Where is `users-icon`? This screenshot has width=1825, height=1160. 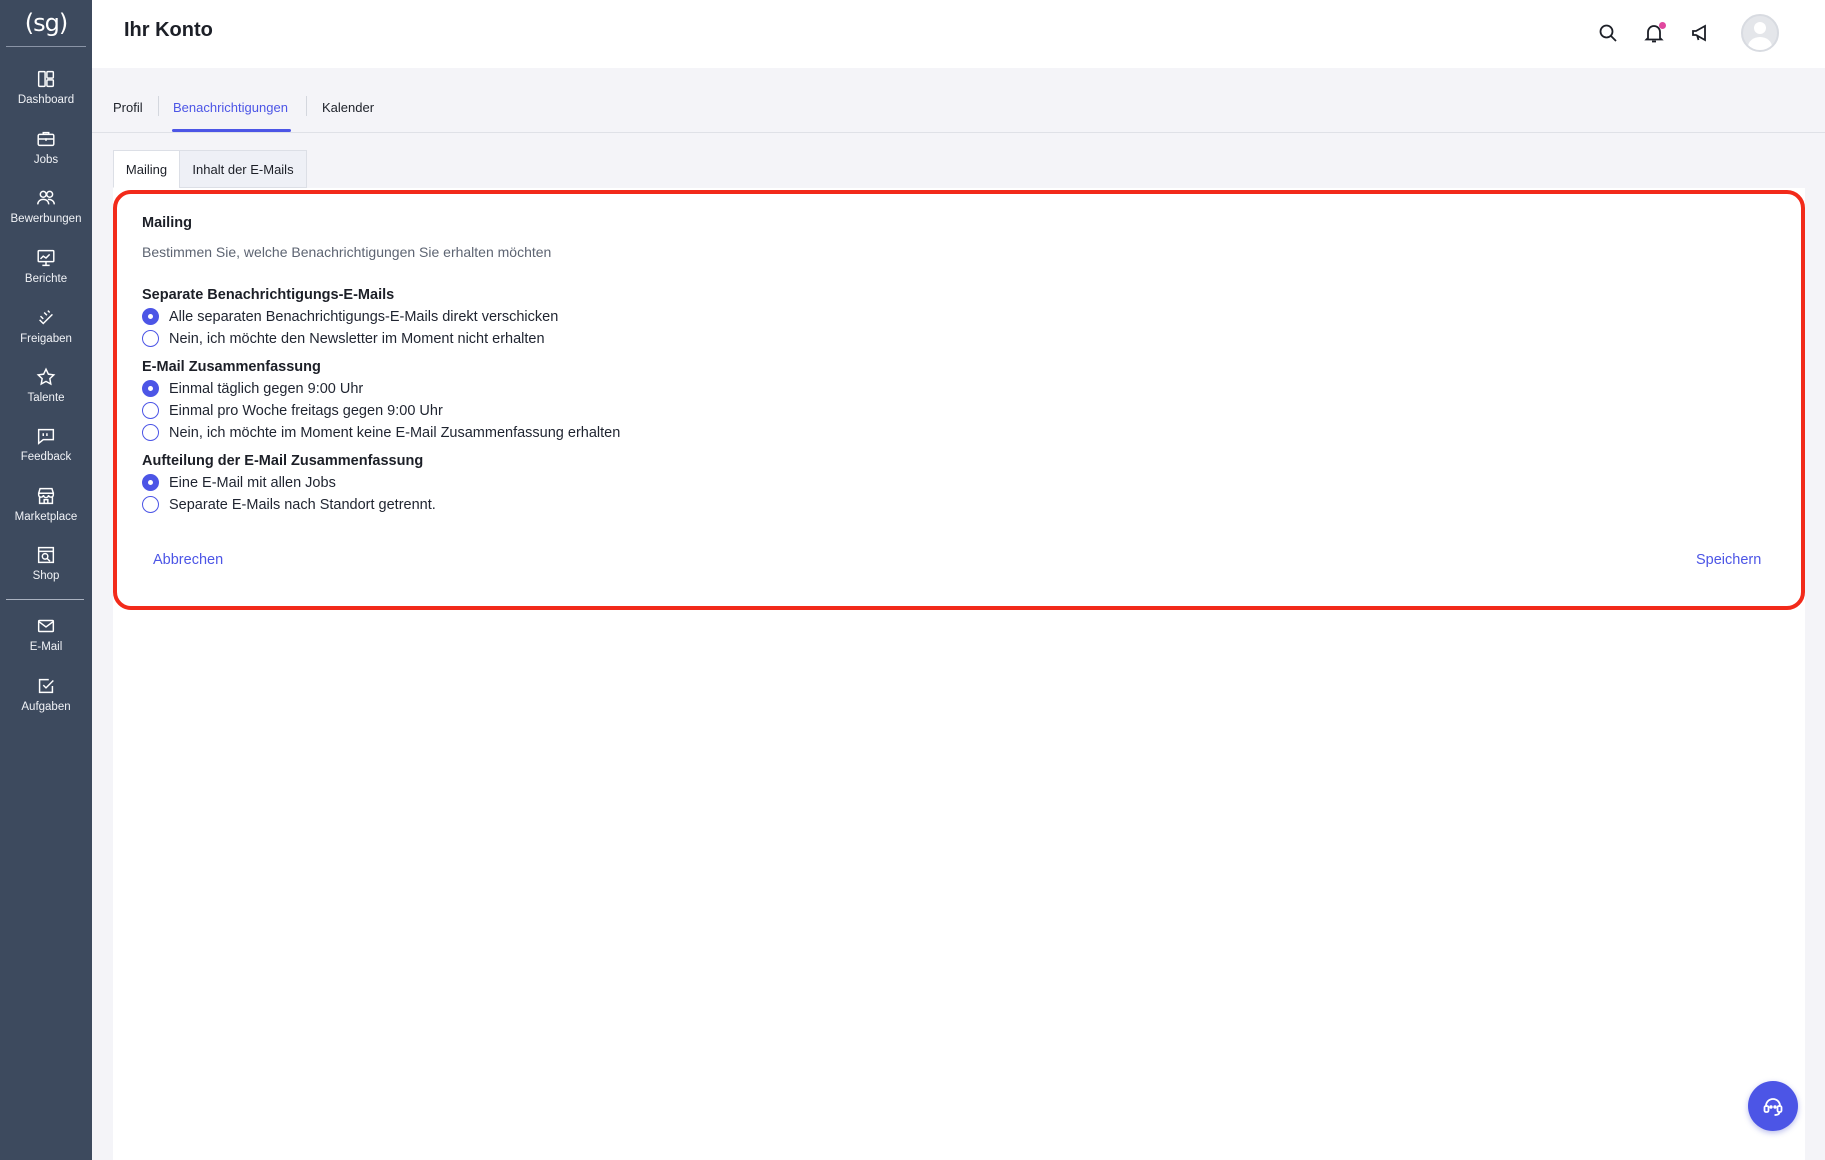
users-icon is located at coordinates (46, 197).